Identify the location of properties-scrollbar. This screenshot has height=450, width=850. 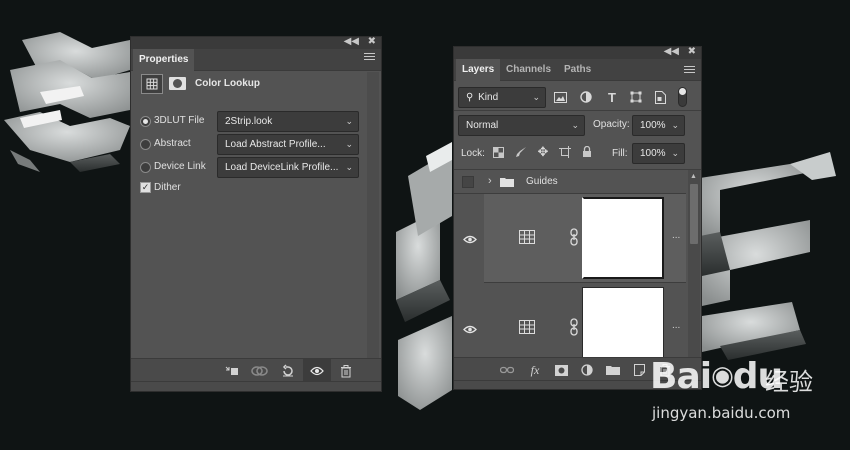
(373, 215).